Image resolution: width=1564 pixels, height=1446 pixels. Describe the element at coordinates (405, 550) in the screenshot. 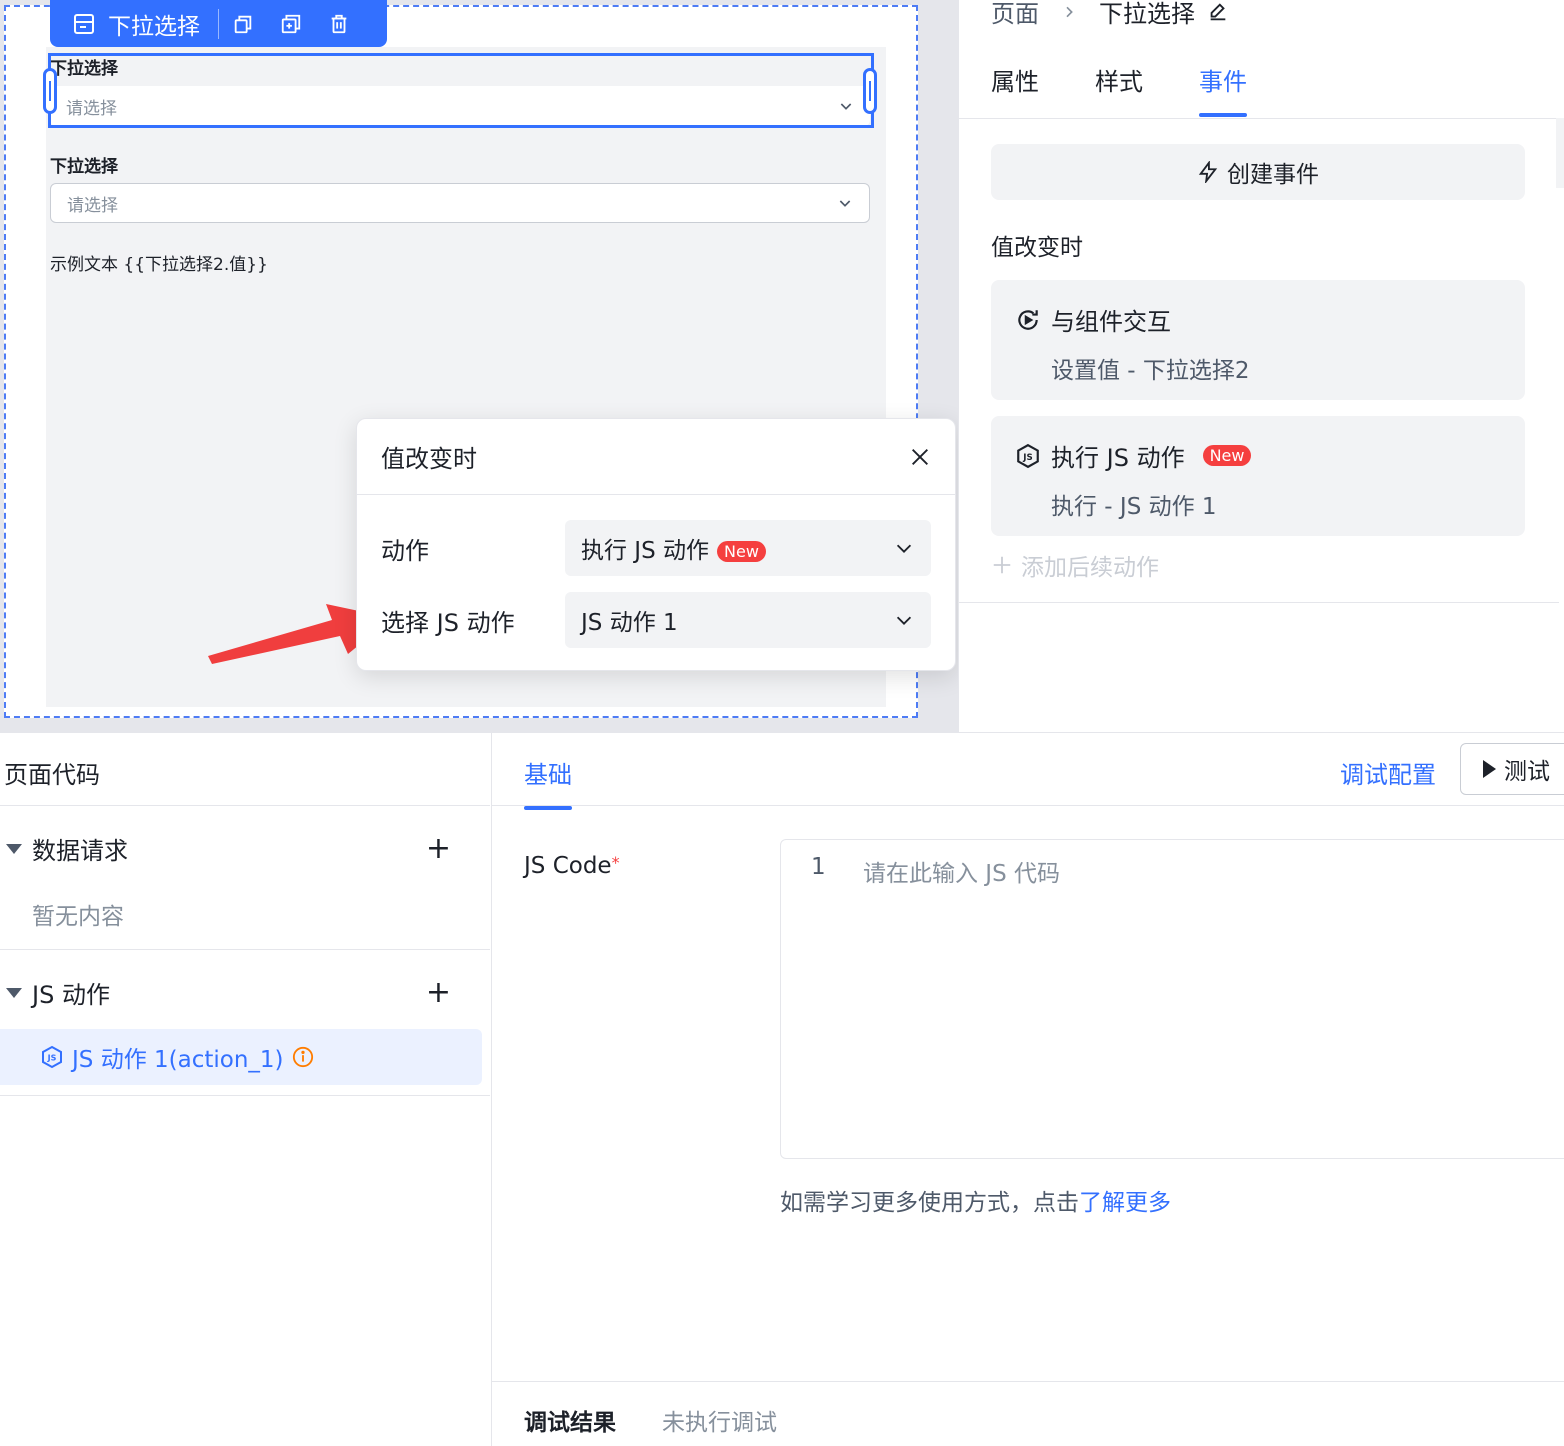

I see `action-label: 动作` at that location.